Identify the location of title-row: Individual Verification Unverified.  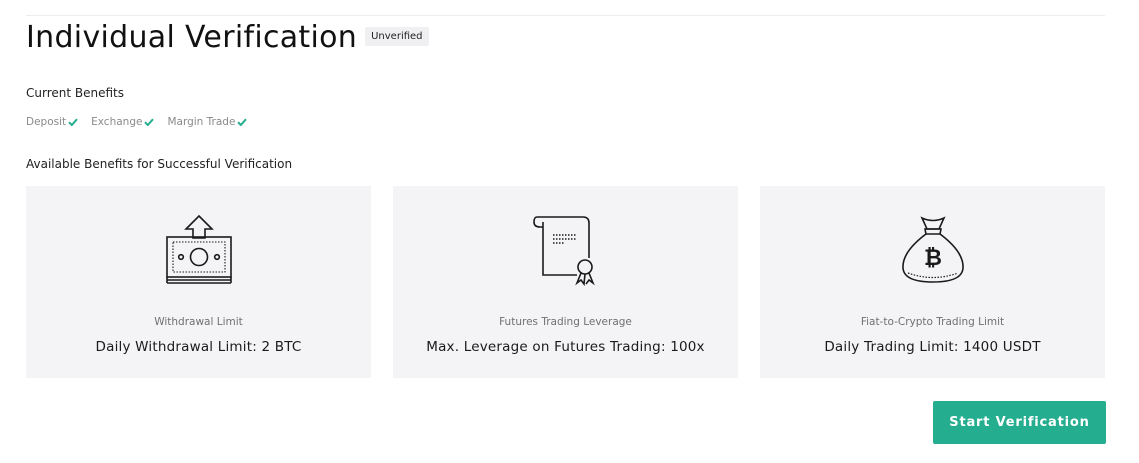
(227, 38).